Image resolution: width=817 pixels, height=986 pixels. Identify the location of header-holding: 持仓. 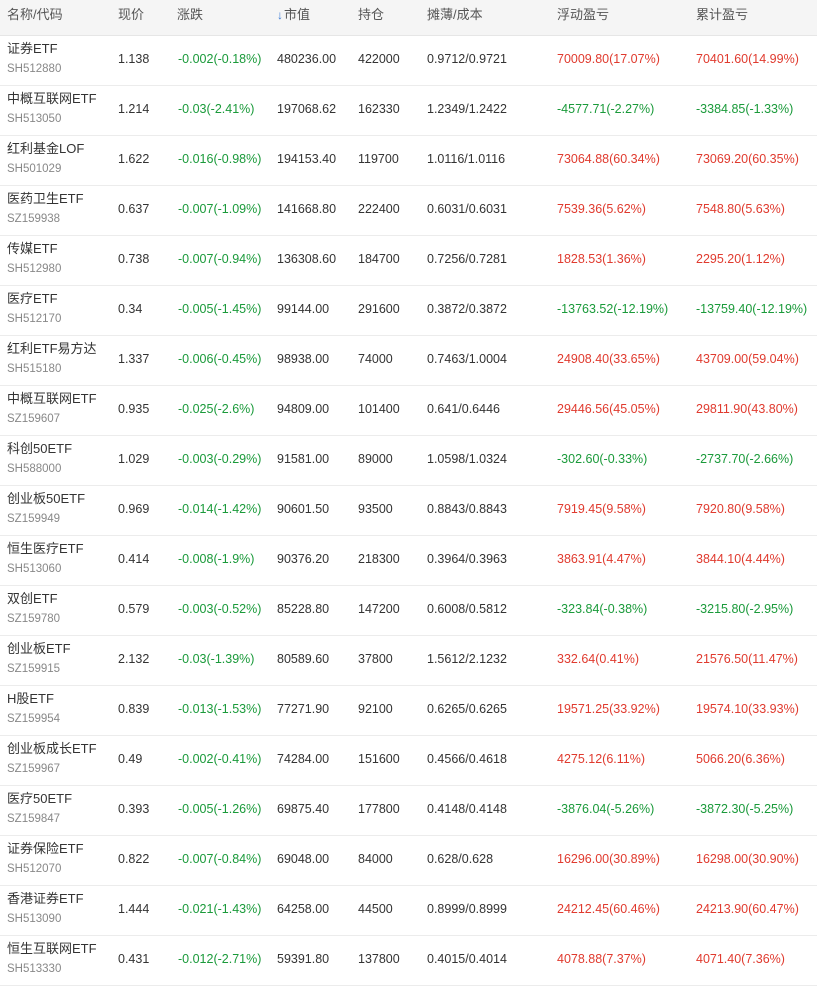
(371, 15).